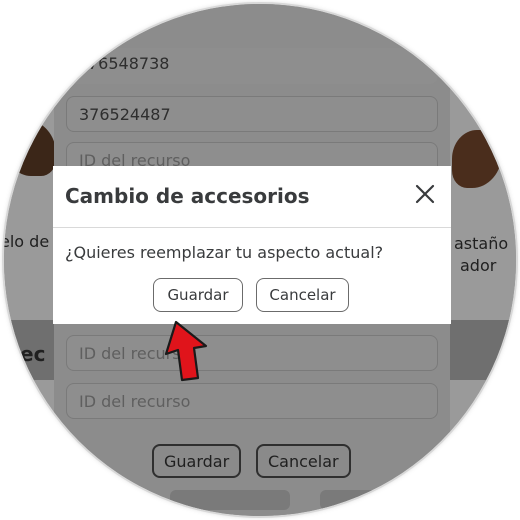  I want to click on dialog-header: Cambio de accesorios, so click(252, 197).